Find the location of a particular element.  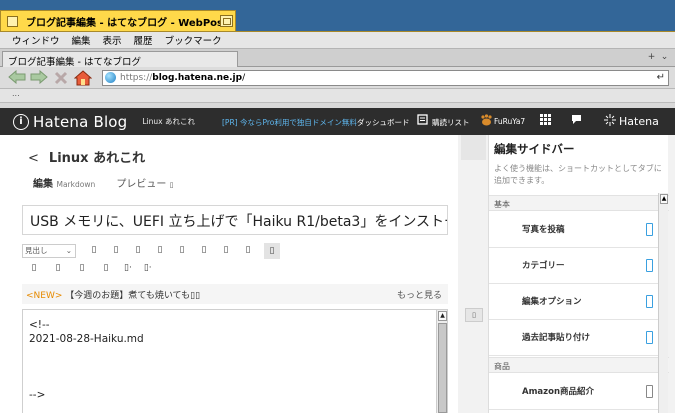

sidebar-item-past-articles: 過去記事貼り付け is located at coordinates (574, 338).